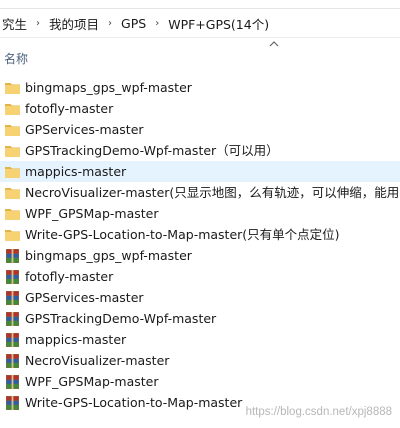  I want to click on archive-row: GPSTrackingDemo-Wpf-master, so click(200, 318).